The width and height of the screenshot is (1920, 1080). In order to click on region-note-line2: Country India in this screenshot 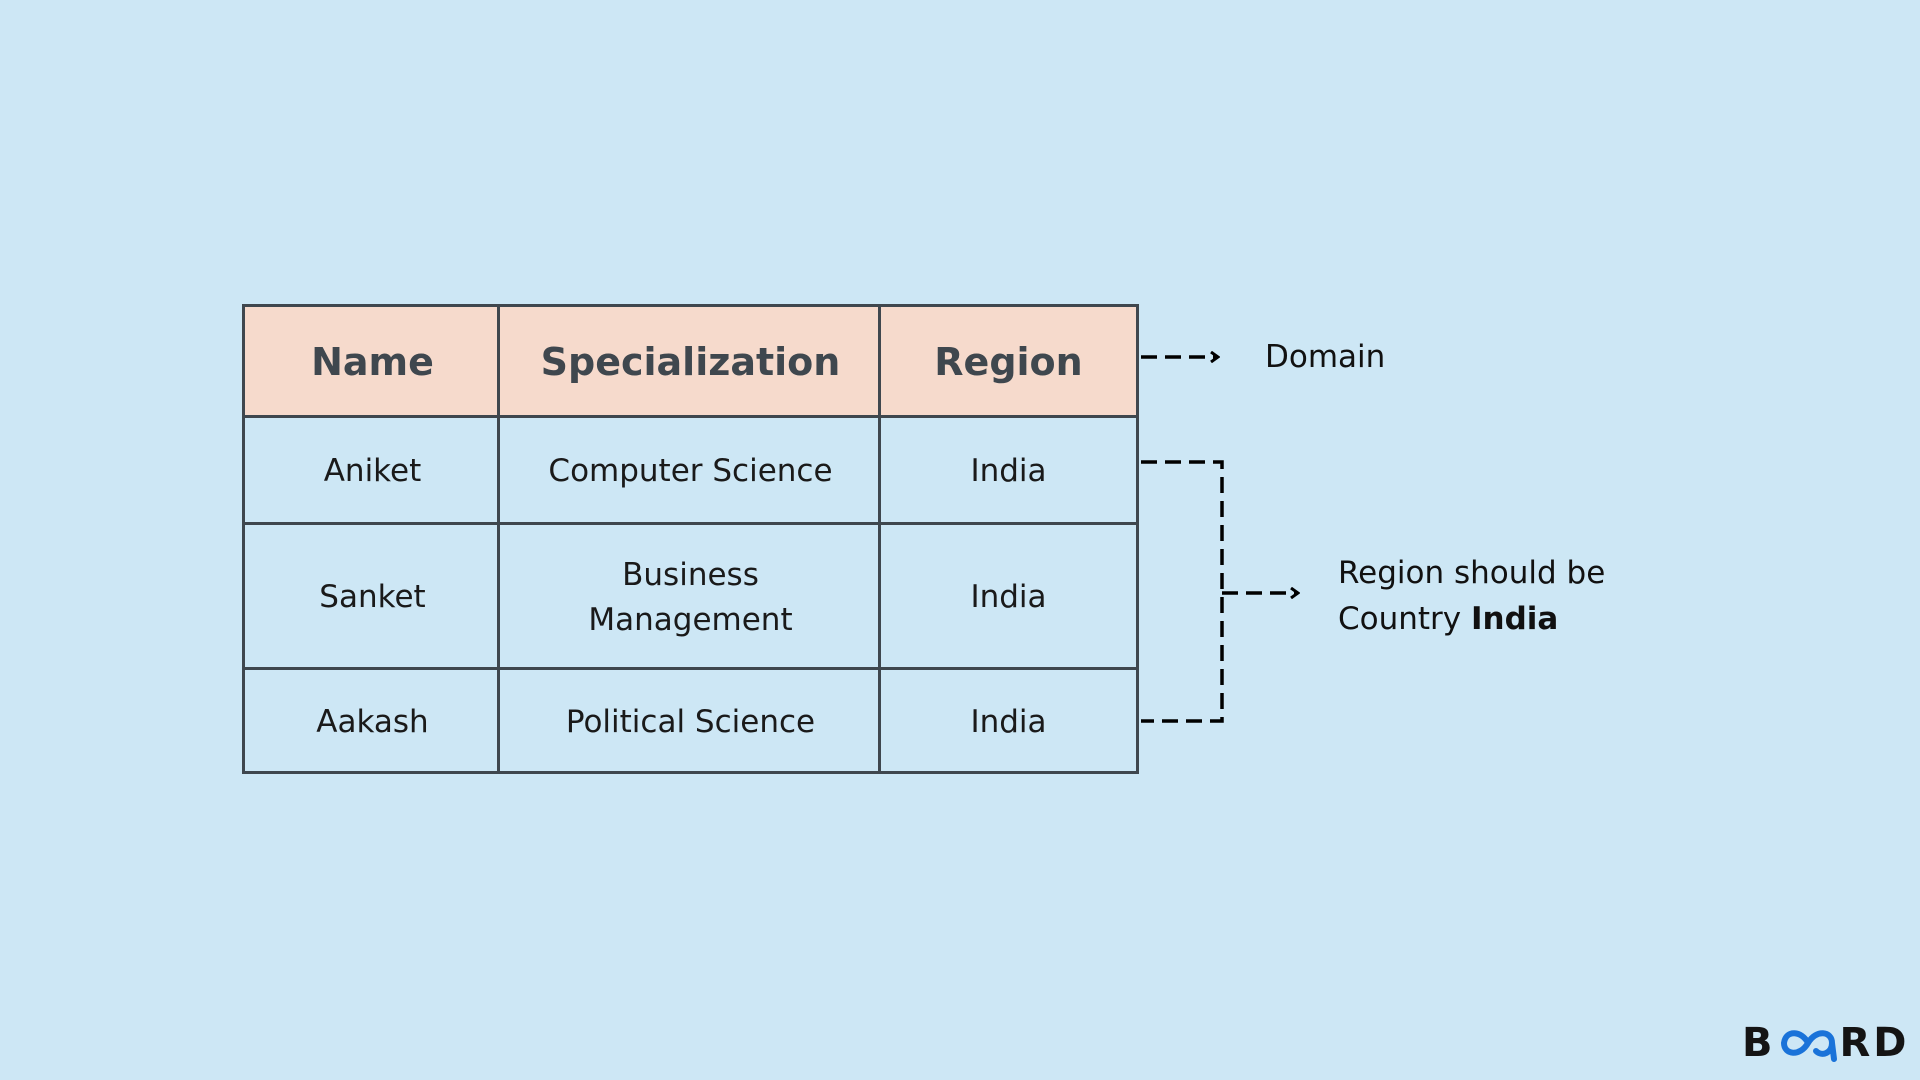, I will do `click(1471, 619)`.